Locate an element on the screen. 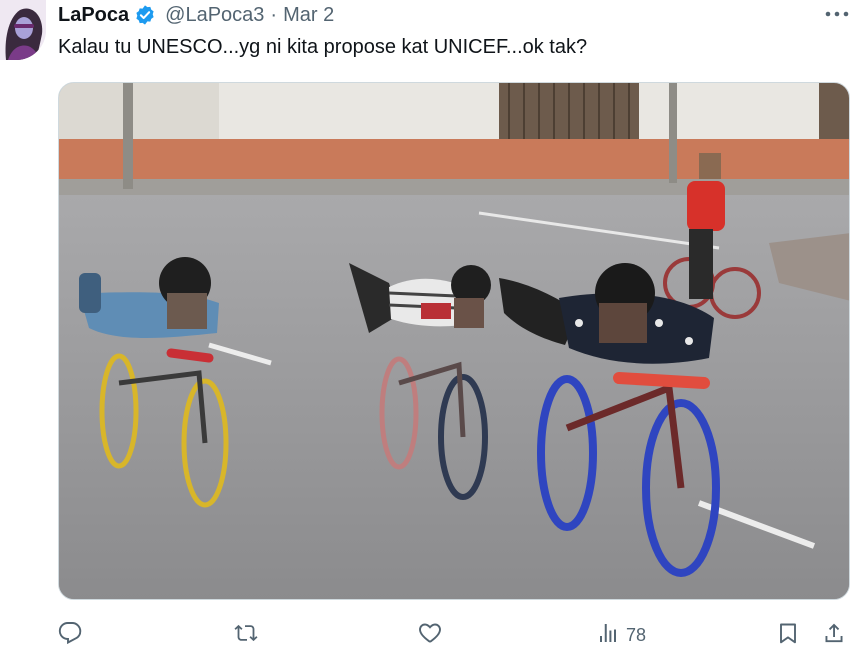 The width and height of the screenshot is (864, 658). views-icon is located at coordinates (608, 635).